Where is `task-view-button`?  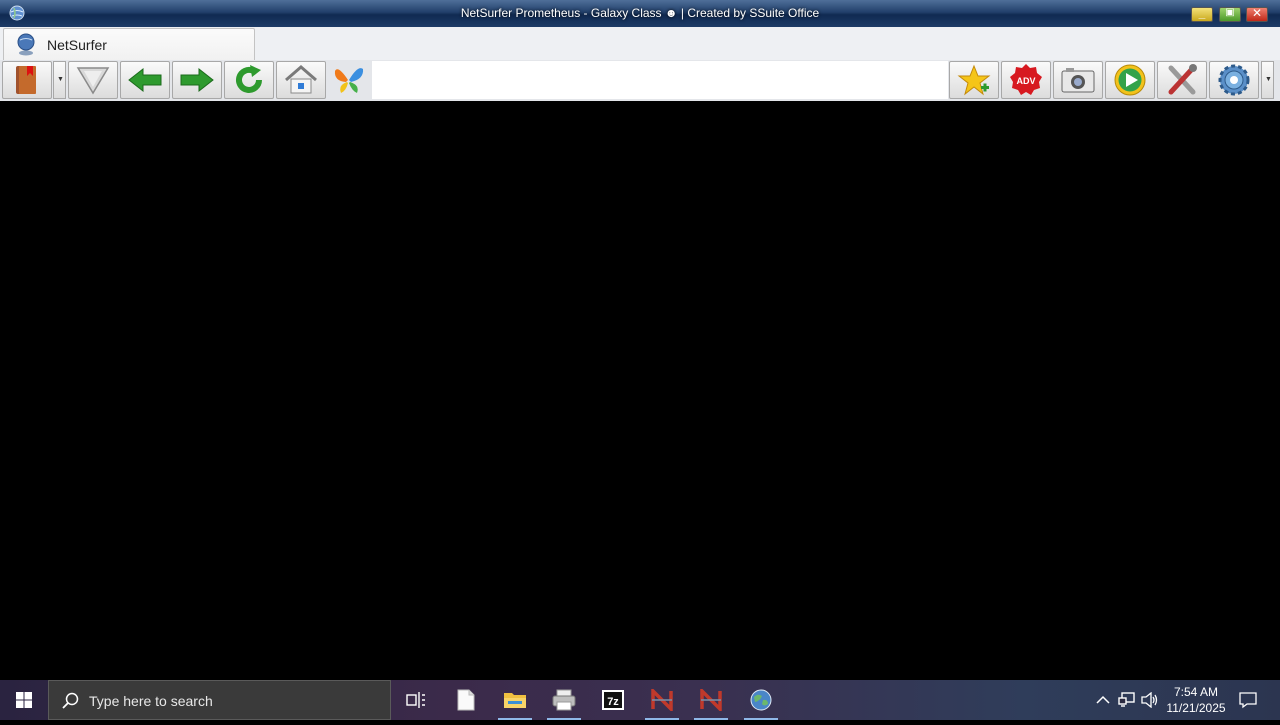
task-view-button is located at coordinates (416, 700).